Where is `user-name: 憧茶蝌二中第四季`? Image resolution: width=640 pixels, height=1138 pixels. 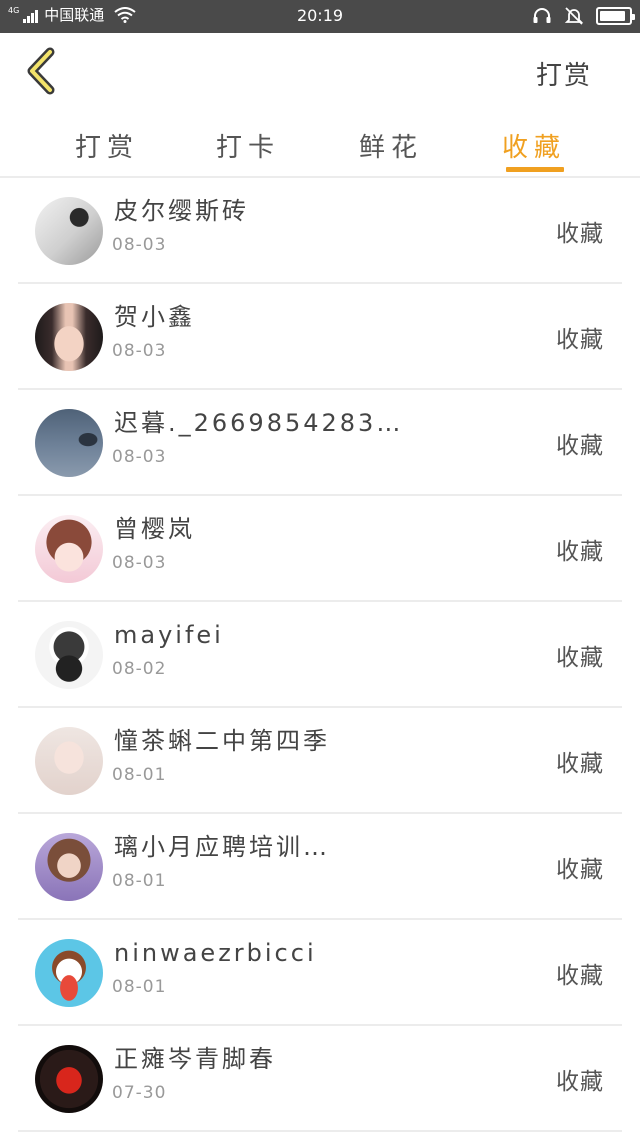
user-name: 憧茶蝌二中第四季 is located at coordinates (222, 741).